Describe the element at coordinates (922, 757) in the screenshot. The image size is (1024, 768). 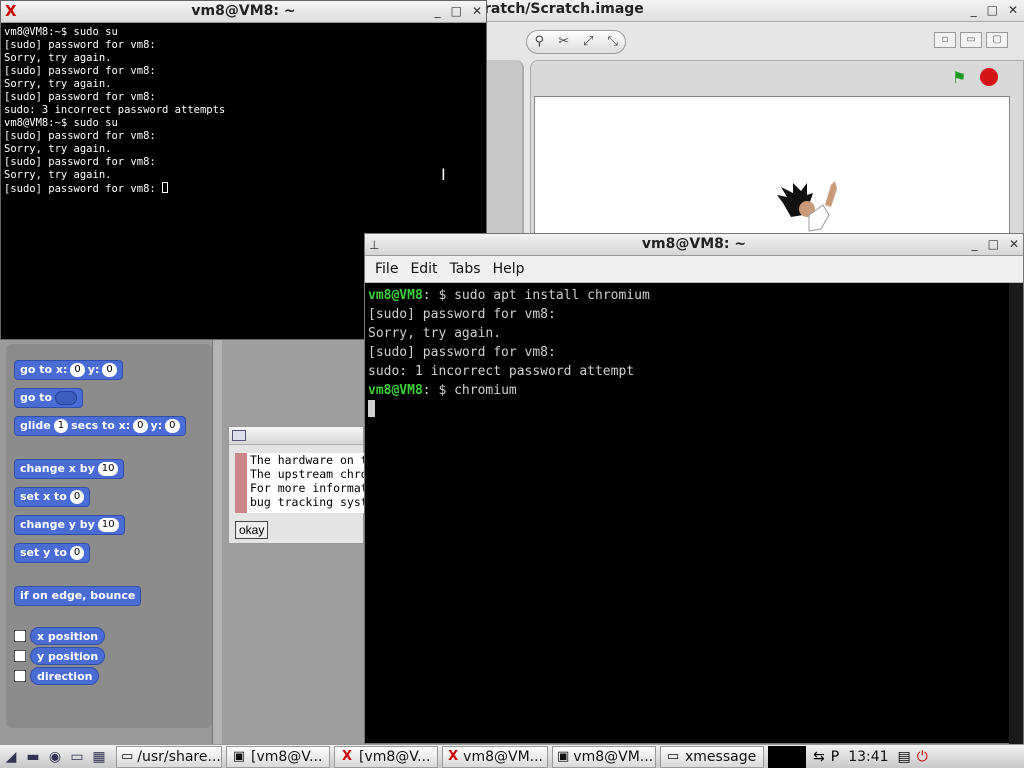
I see `power-icon: ⏻` at that location.